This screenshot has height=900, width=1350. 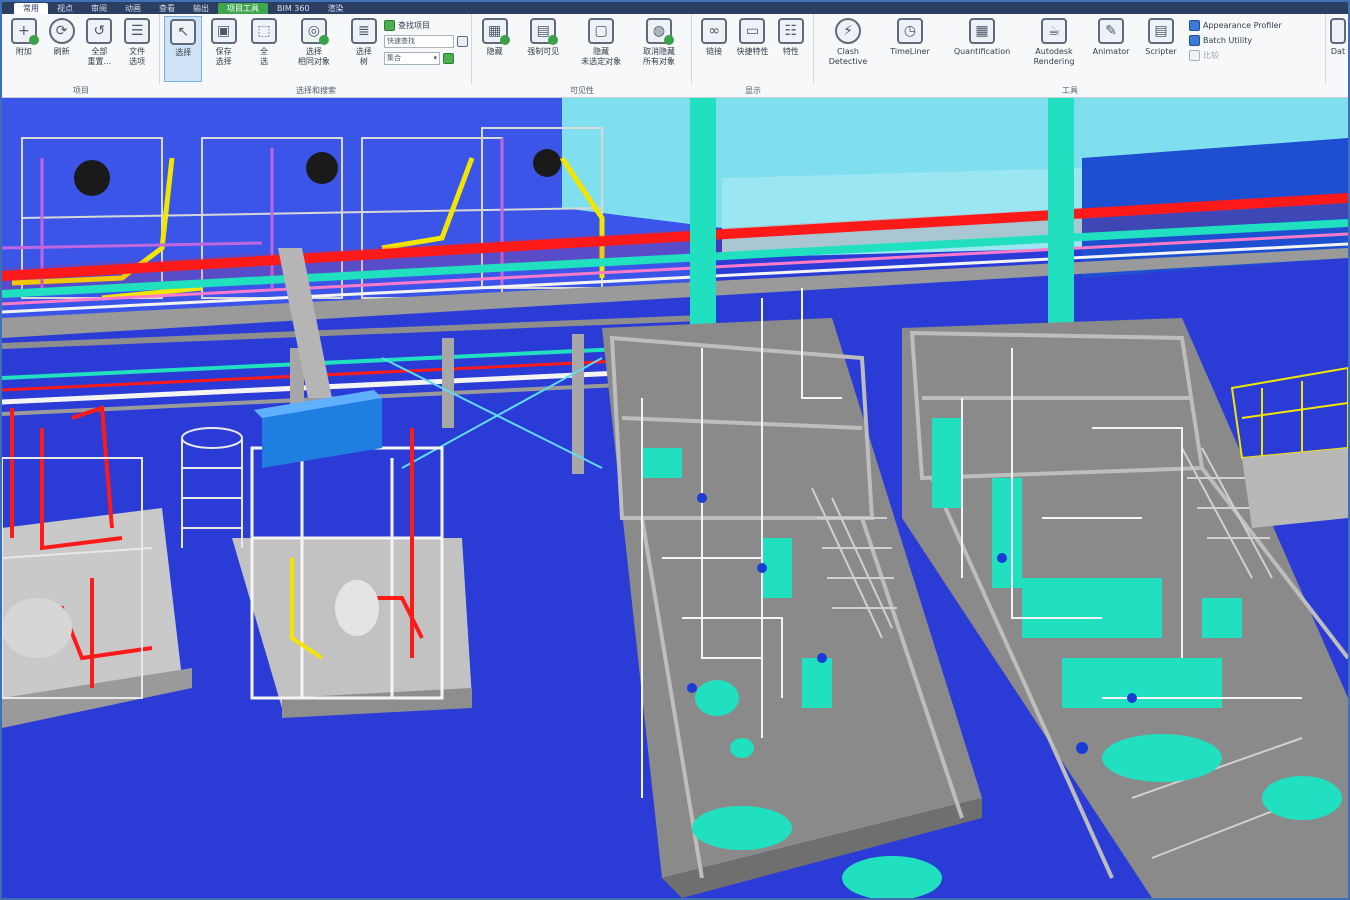 I want to click on group-label-visibility: 可见性, so click(x=582, y=90).